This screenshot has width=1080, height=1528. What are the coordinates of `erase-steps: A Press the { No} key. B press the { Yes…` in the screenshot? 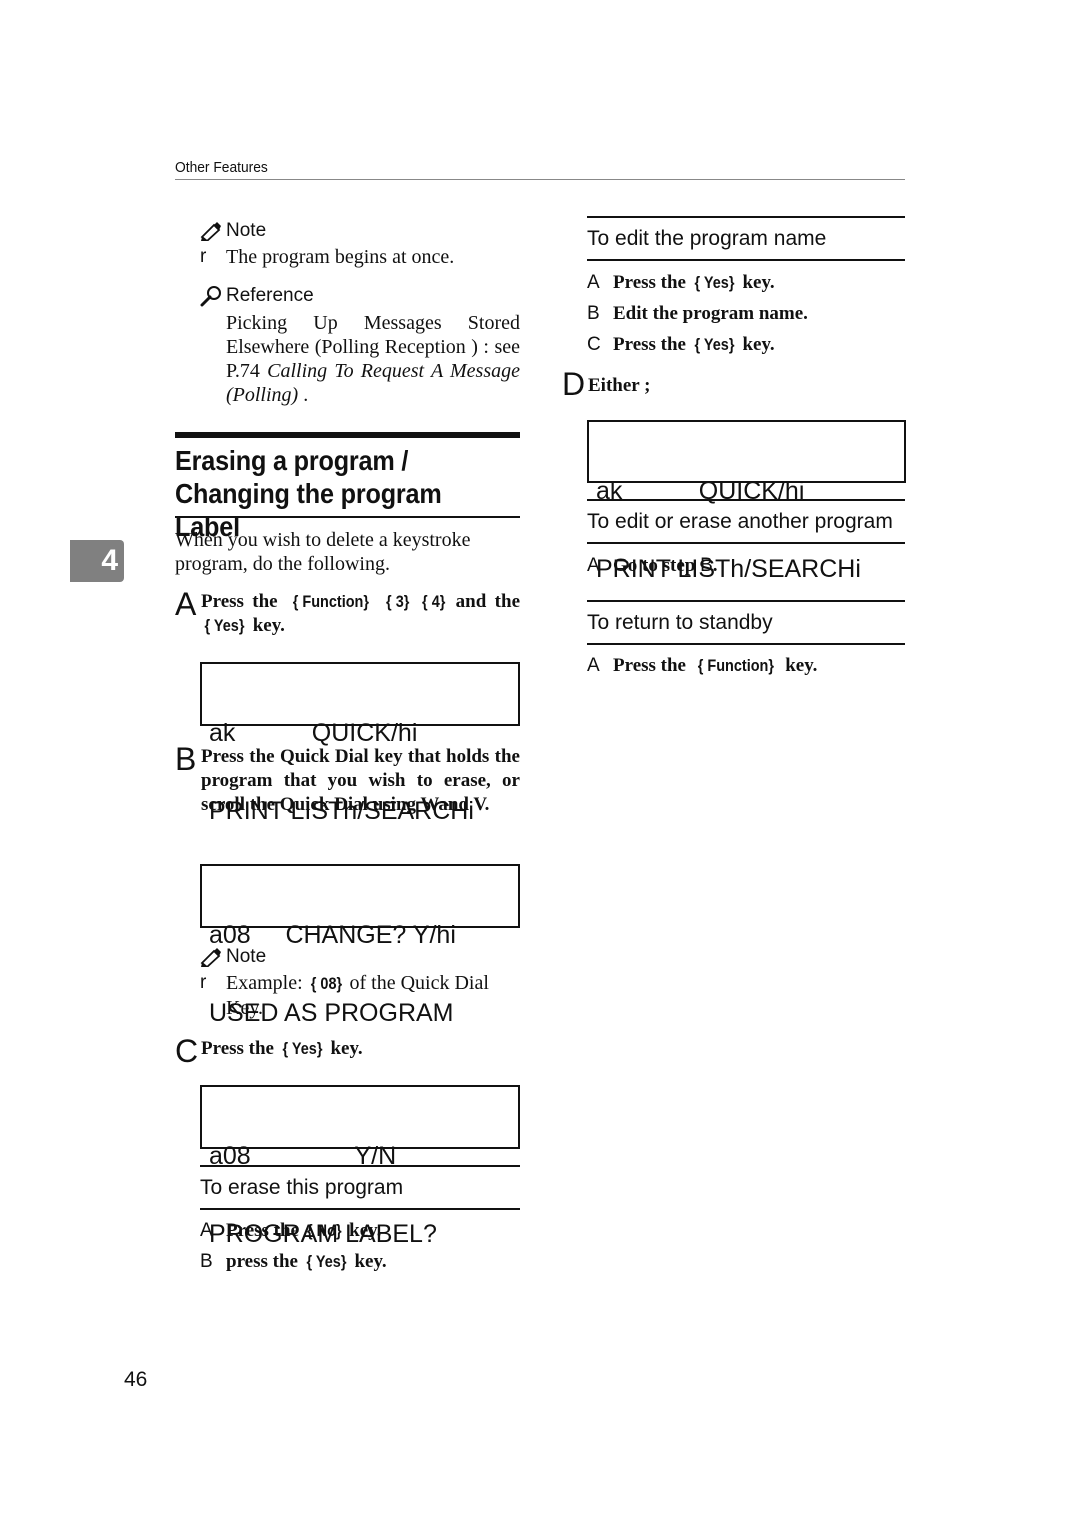 It's located at (360, 1246).